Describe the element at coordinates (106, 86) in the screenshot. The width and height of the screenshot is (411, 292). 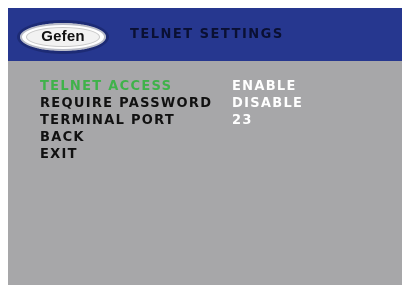
I see `menu-item-label: TELNET ACCESS` at that location.